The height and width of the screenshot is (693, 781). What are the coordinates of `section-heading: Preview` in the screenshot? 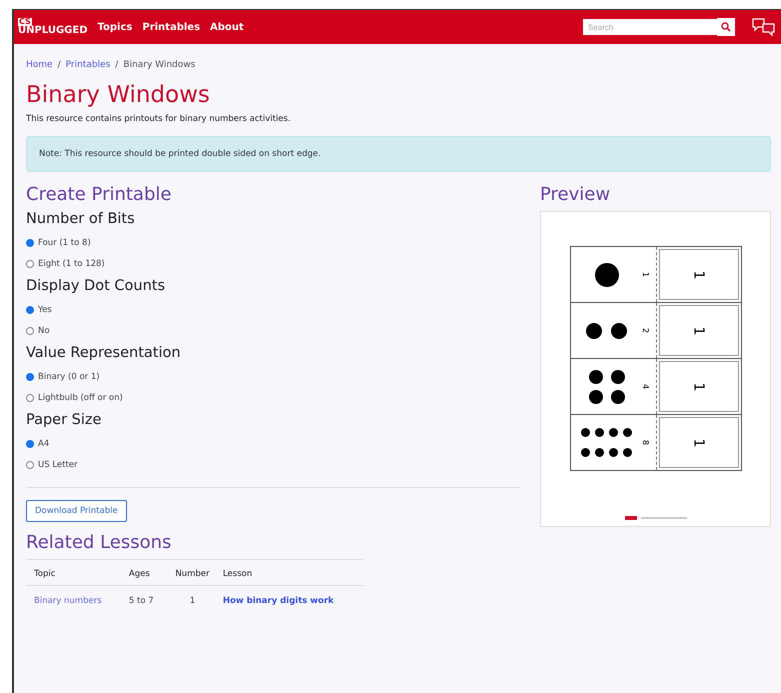 It's located at (576, 194).